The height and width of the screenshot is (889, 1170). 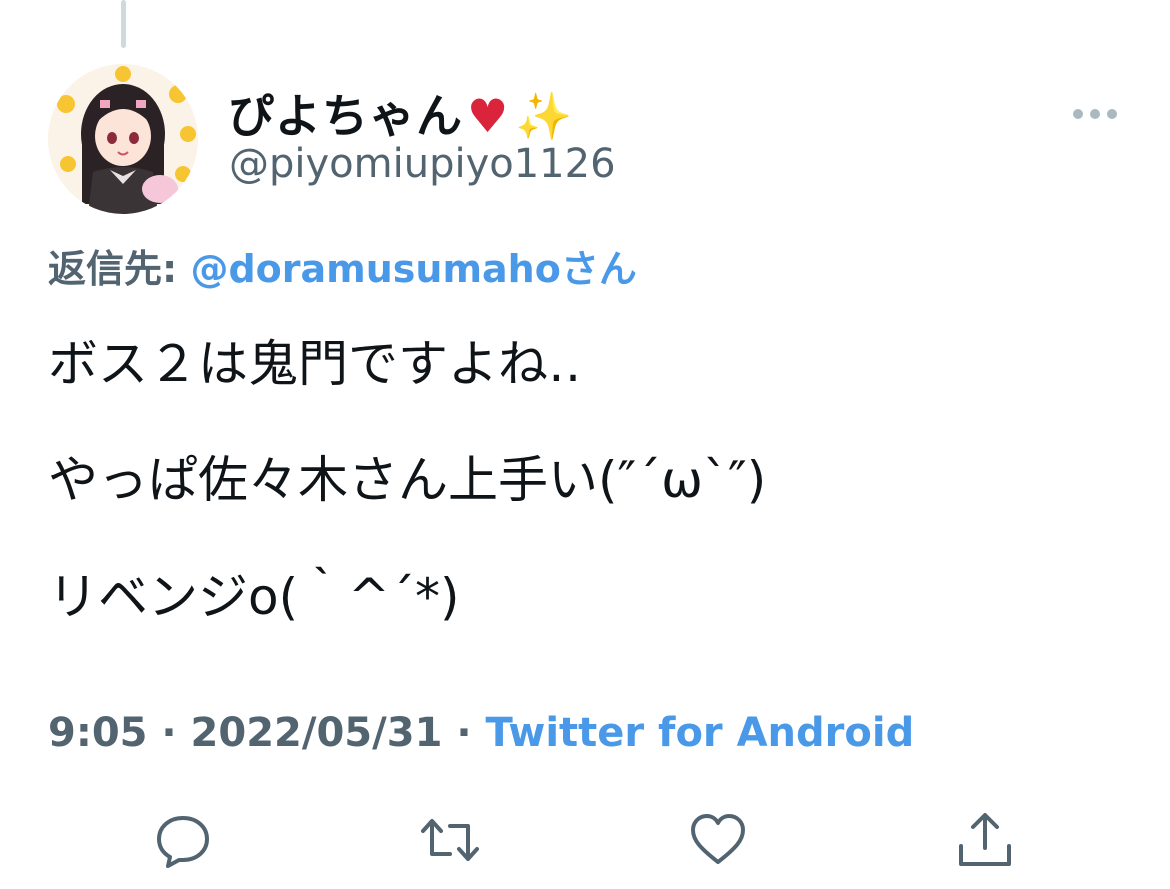 I want to click on avatar, so click(x=123, y=139).